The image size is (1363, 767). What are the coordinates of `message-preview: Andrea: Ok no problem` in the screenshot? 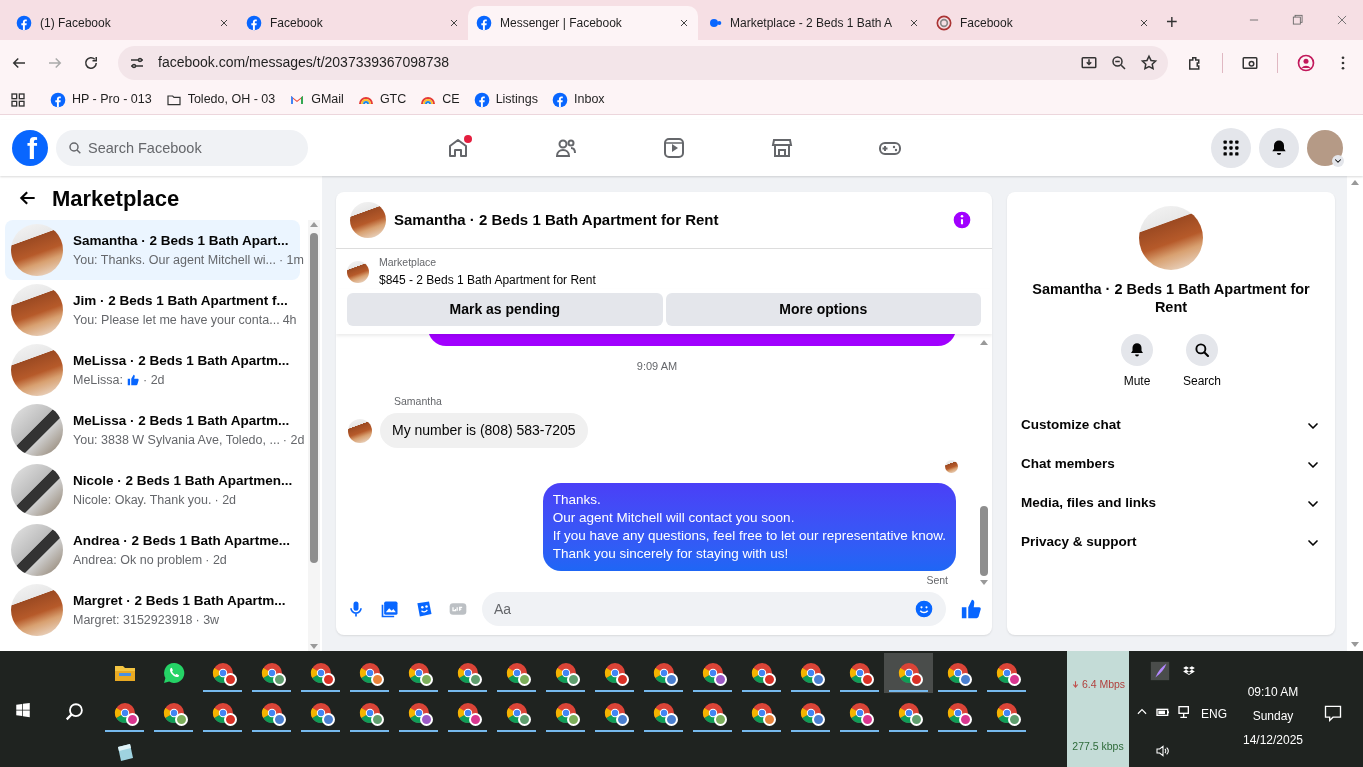 It's located at (138, 560).